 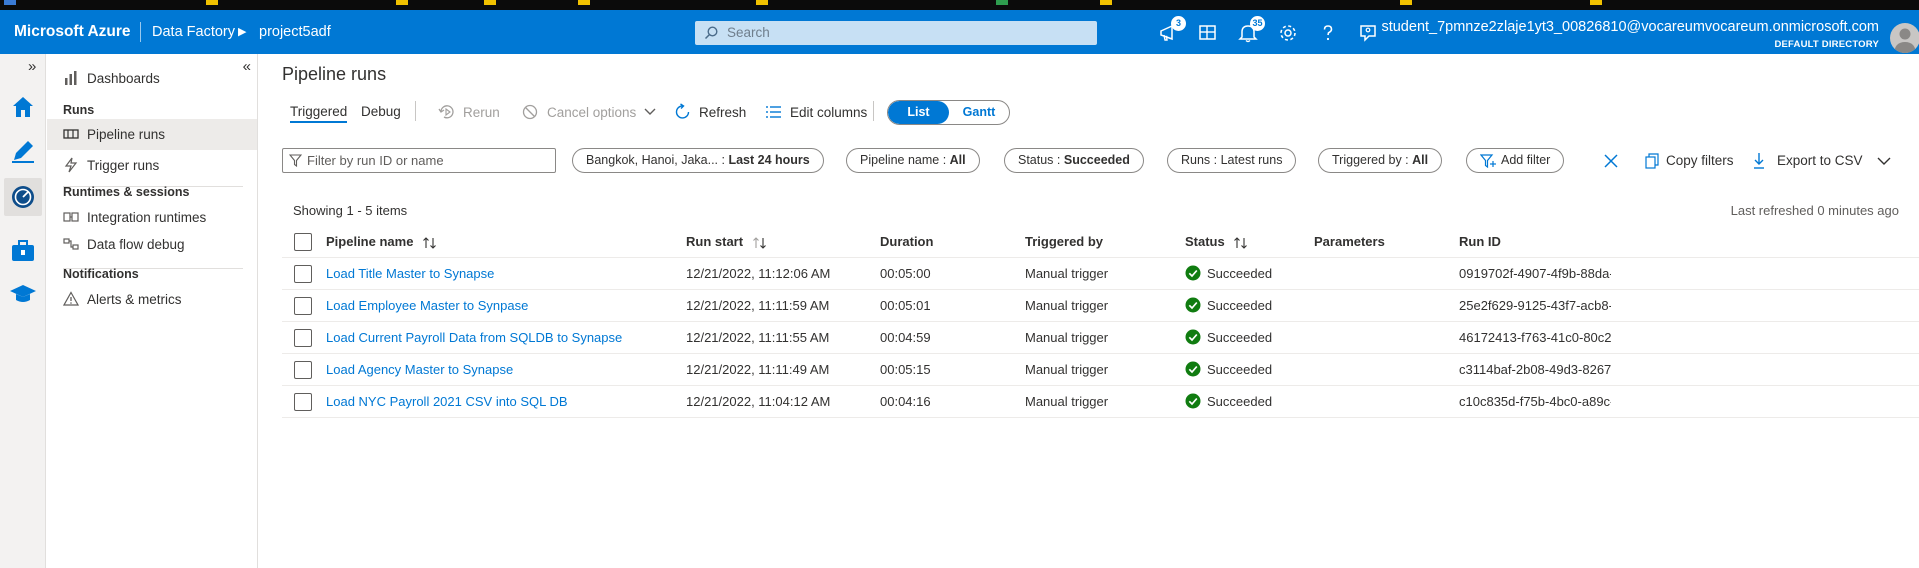 I want to click on export-options-dropdown, so click(x=1884, y=160).